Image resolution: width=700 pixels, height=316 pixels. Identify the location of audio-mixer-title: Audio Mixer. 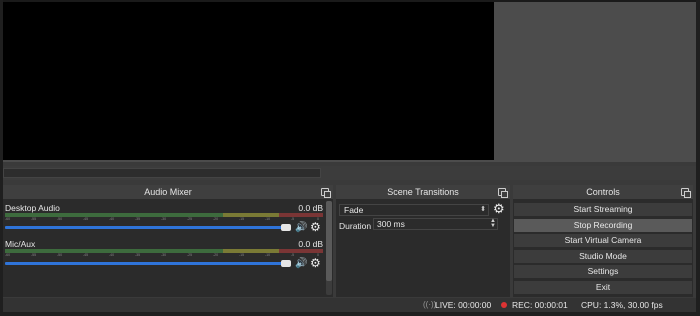
(168, 192).